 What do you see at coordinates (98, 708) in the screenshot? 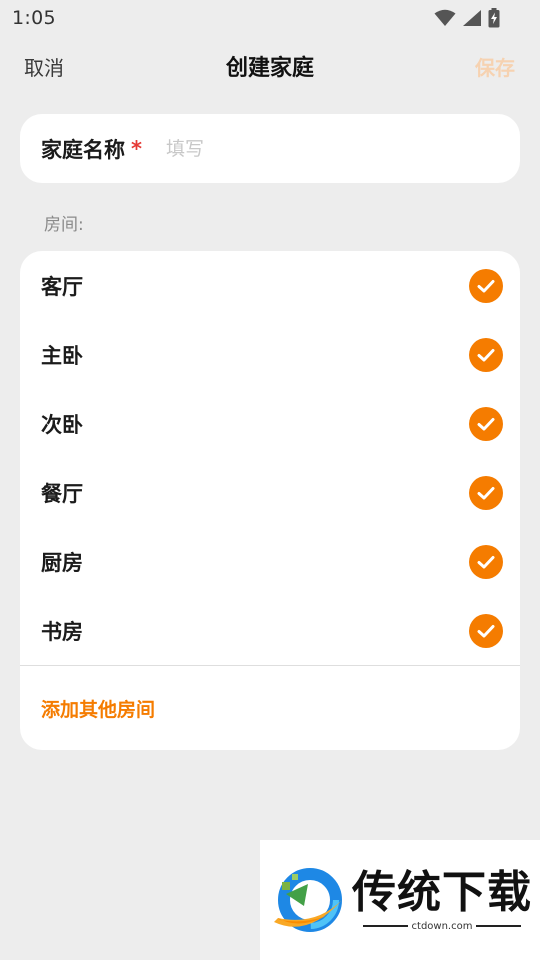
I see `add-other-room-link: 添加其他房间` at bounding box center [98, 708].